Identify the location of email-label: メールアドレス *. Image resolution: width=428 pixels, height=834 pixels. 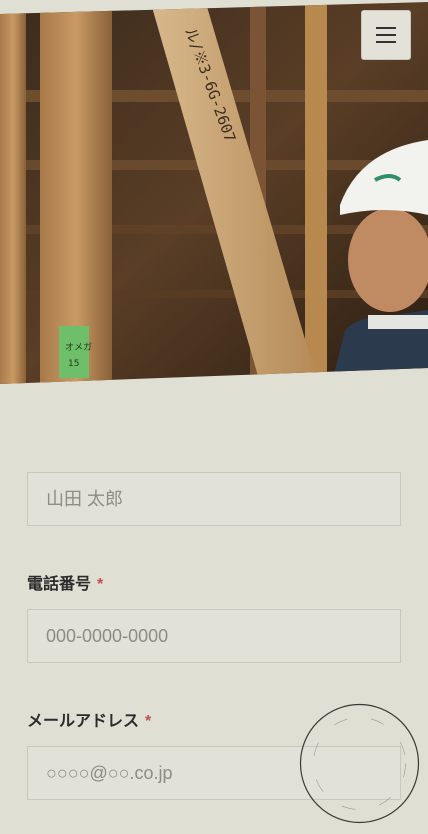
(89, 719).